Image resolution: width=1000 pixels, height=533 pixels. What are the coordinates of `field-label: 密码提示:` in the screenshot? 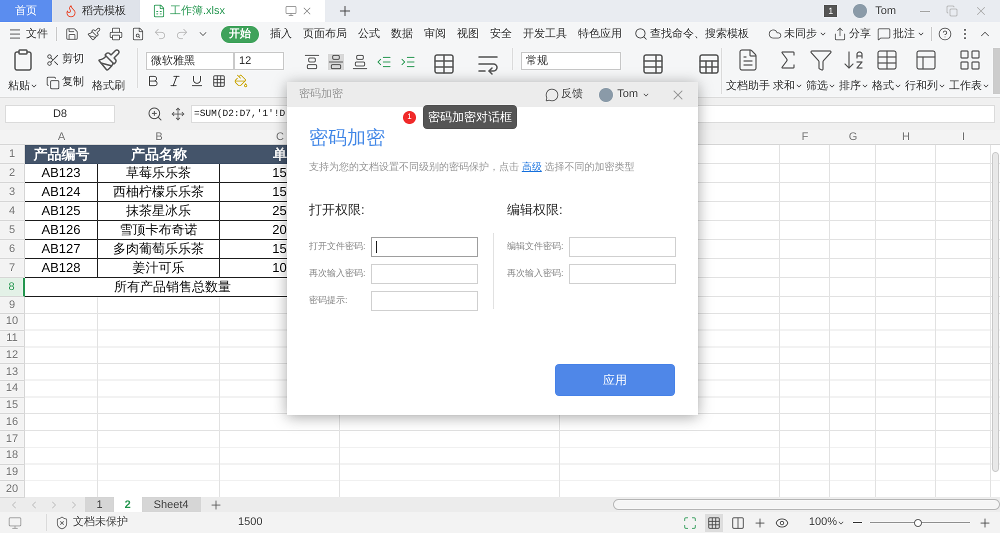 It's located at (329, 301).